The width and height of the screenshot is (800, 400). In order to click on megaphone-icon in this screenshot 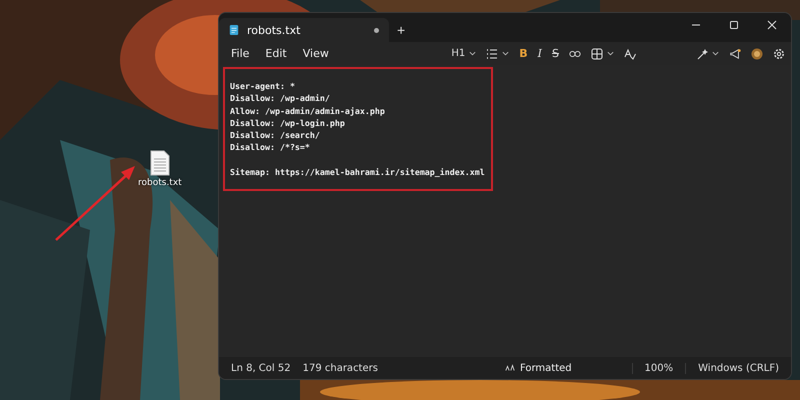, I will do `click(735, 54)`.